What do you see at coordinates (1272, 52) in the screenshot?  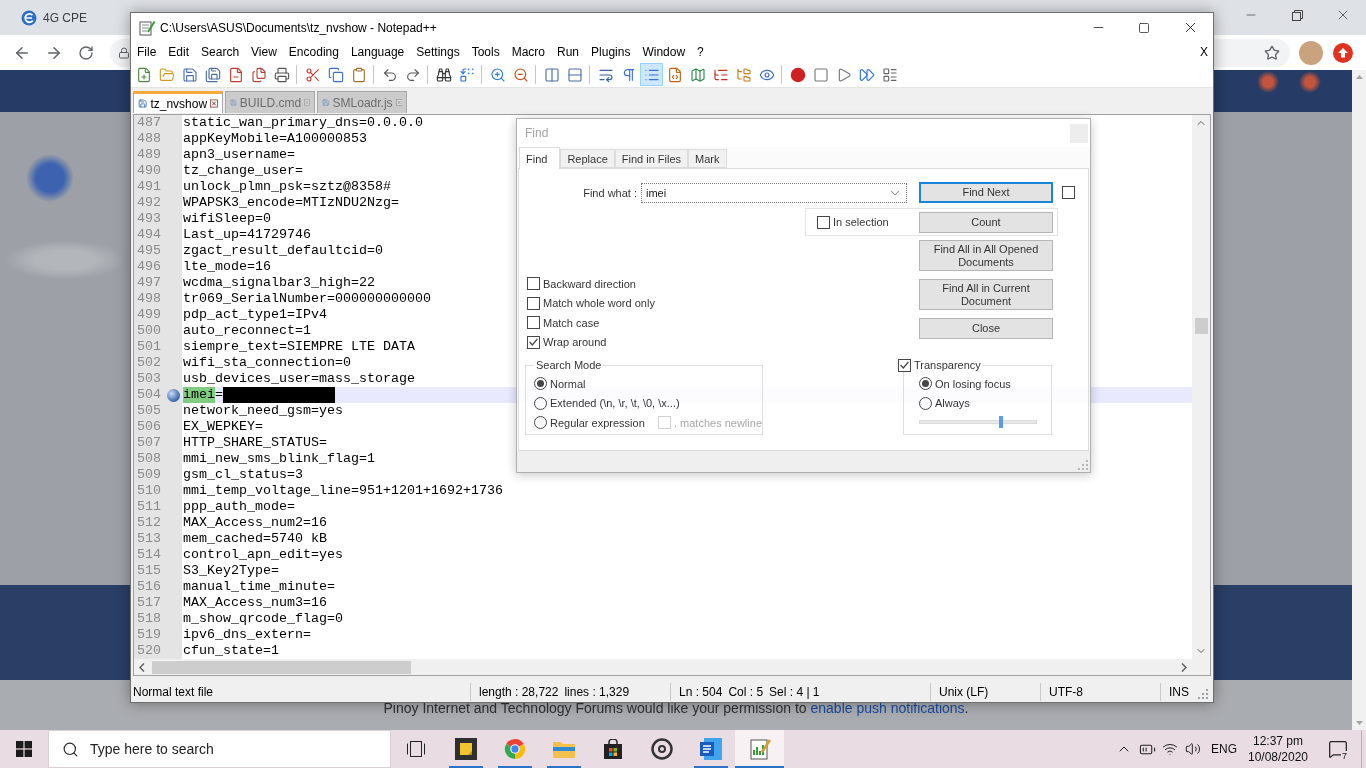 I see `star-icon` at bounding box center [1272, 52].